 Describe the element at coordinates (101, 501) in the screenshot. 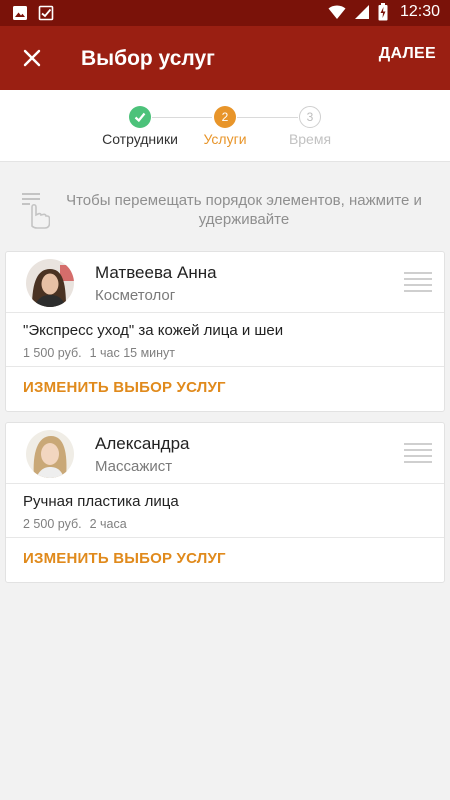

I see `service-name: Ручная пластика лица` at that location.